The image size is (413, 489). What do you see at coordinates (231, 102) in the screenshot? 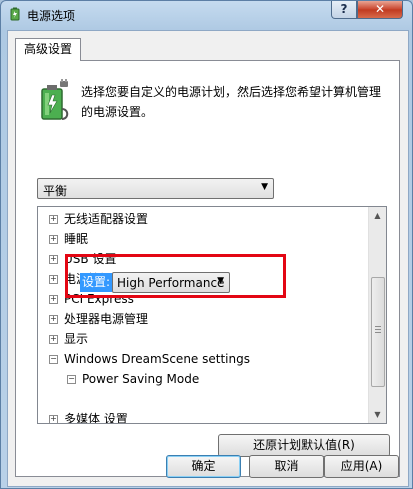
I see `description-text: 选择您要自定义的电源计划，然后选择您希望计算机管理的电源设置。` at bounding box center [231, 102].